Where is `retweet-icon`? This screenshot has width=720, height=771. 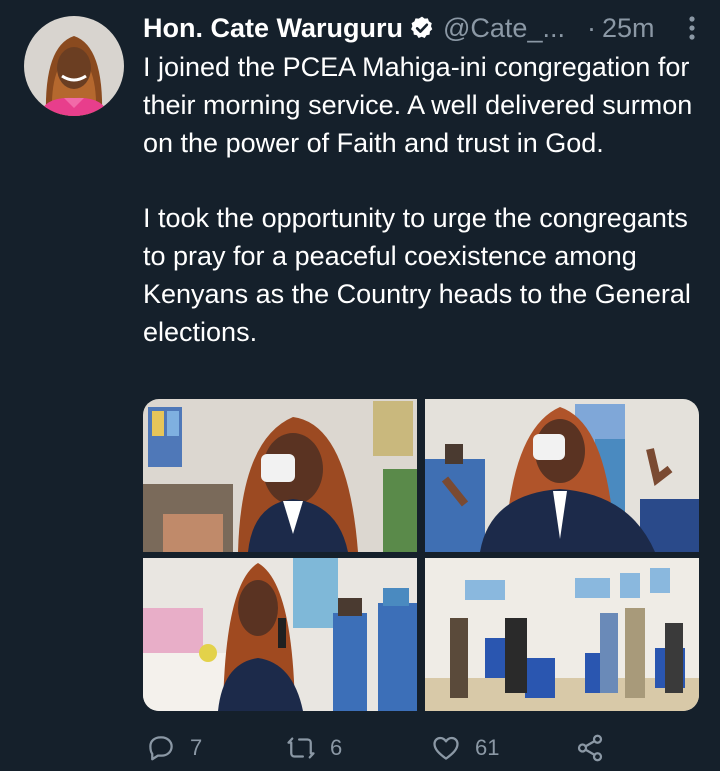 retweet-icon is located at coordinates (301, 748).